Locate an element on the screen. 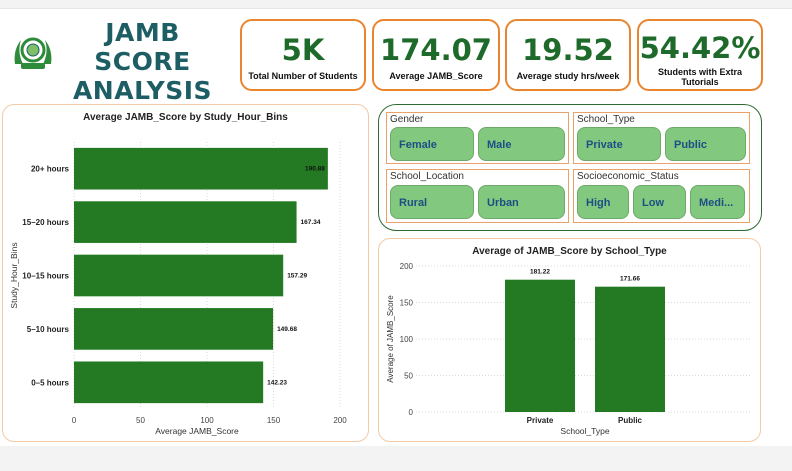 The height and width of the screenshot is (471, 792). slicer-option-rural: Rural is located at coordinates (432, 202).